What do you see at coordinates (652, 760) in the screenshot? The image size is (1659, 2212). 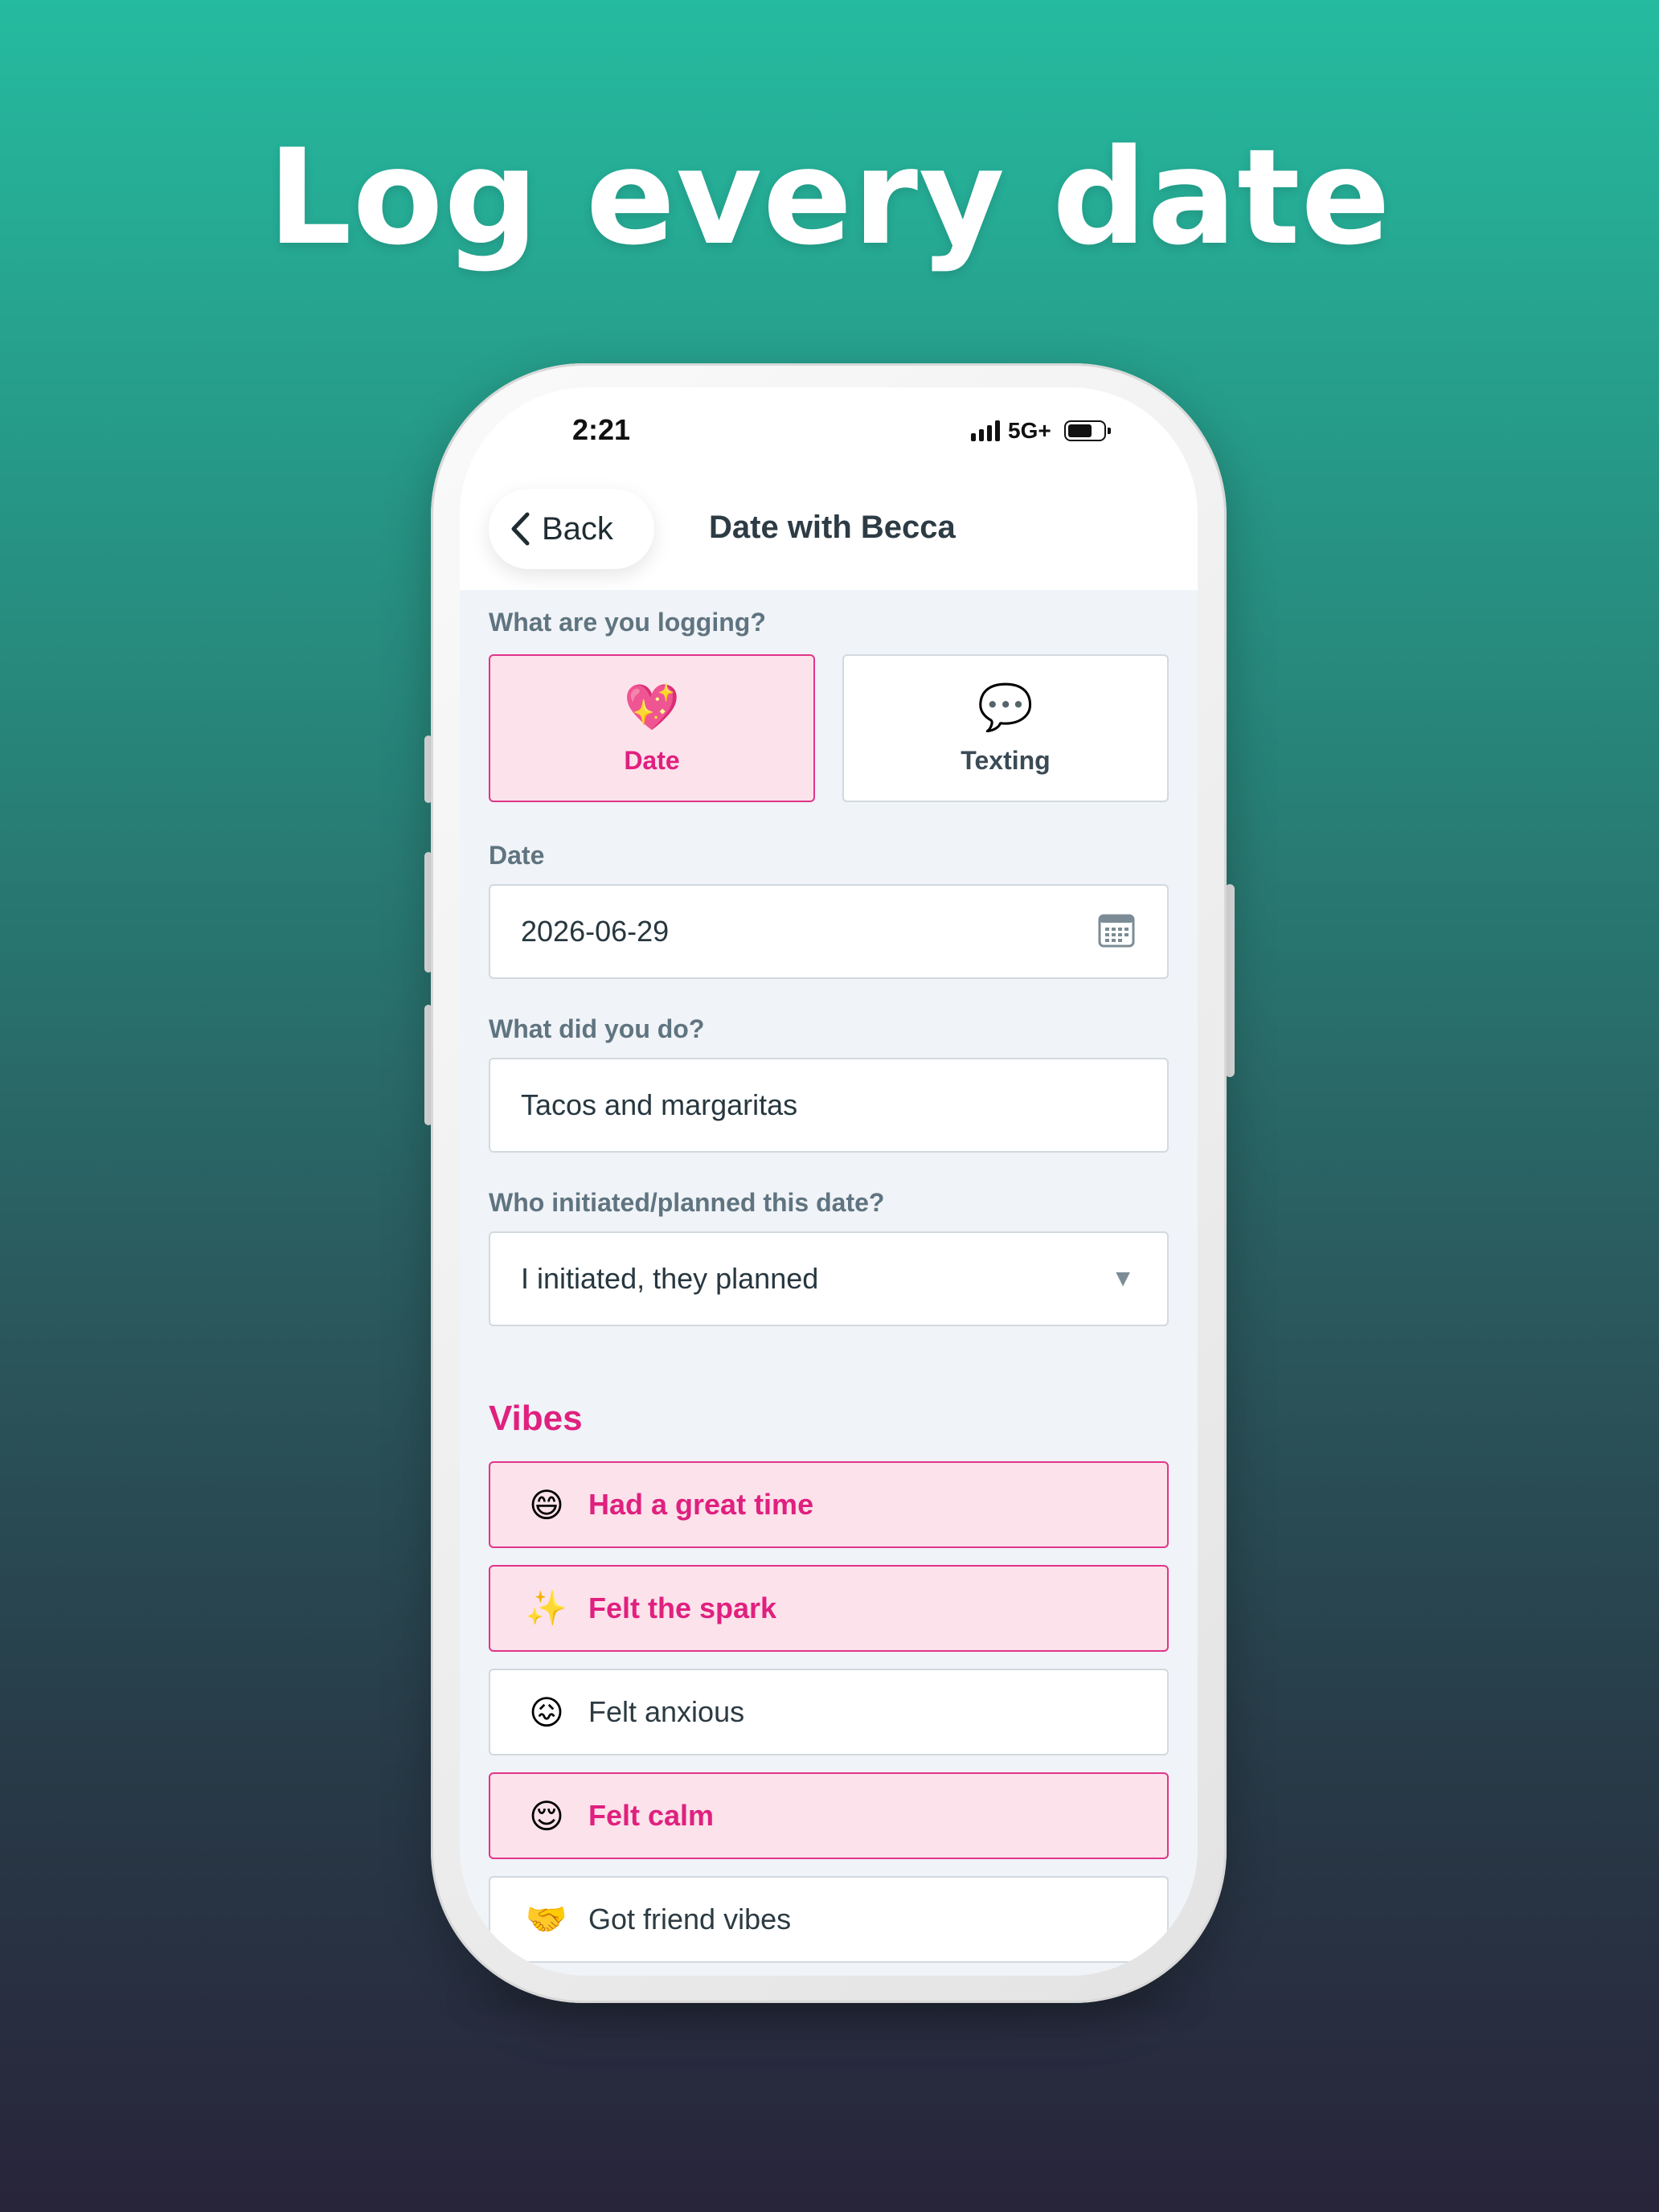 I see `log-type-date-label: Date` at bounding box center [652, 760].